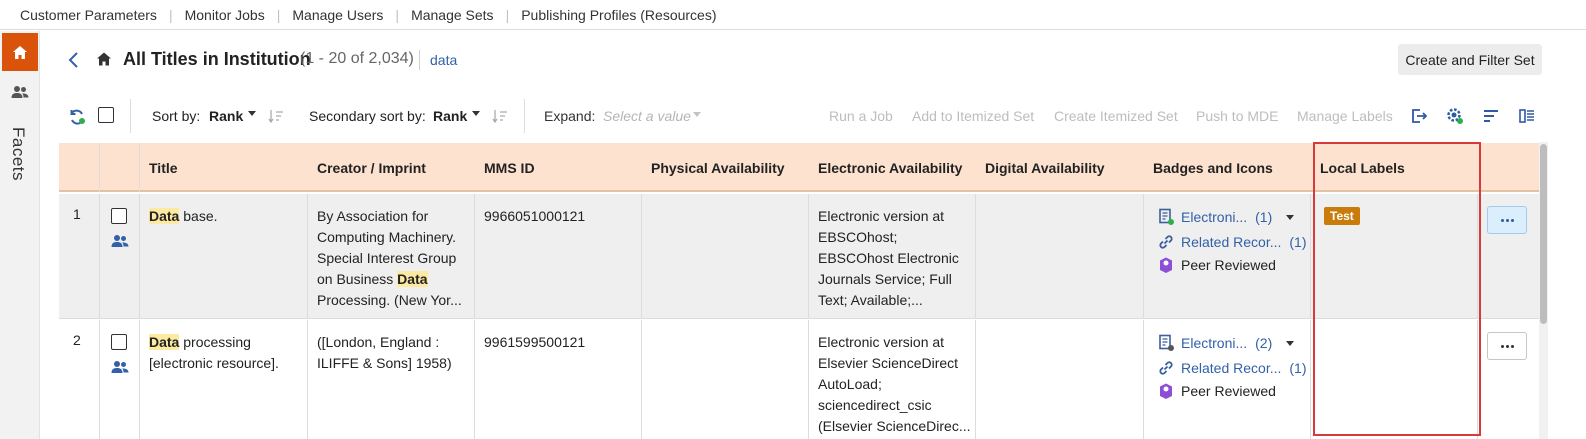 This screenshot has width=1586, height=439. I want to click on title-cell: Data processing [electronic resource]., so click(214, 353).